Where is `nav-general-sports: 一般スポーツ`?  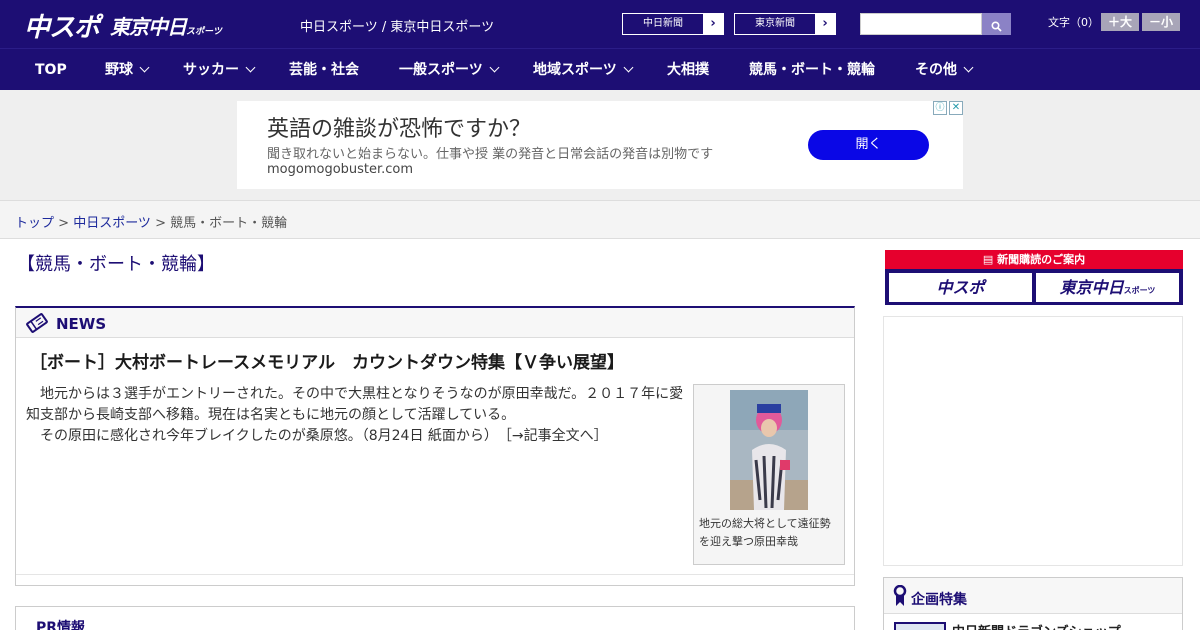
nav-general-sports: 一般スポーツ is located at coordinates (449, 70).